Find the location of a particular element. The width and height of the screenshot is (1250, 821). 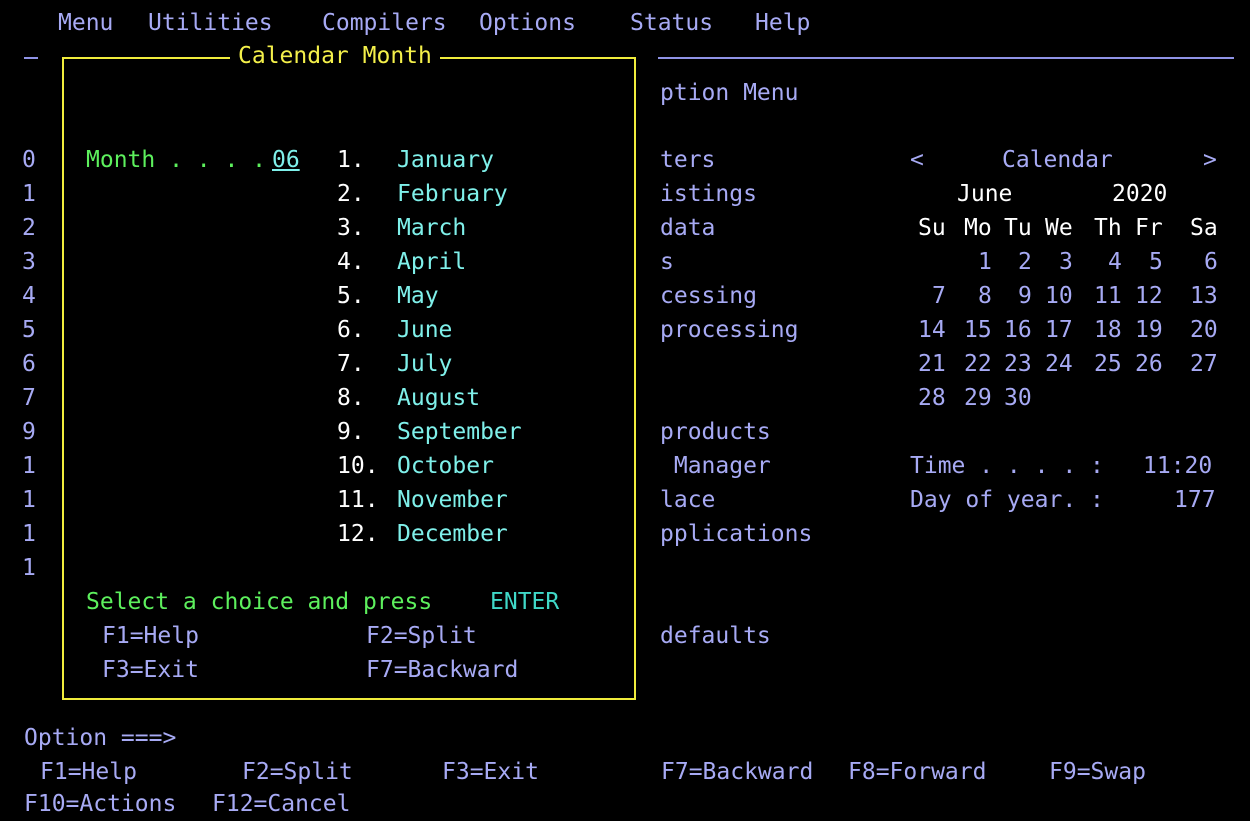

day-of-year-value: 177 is located at coordinates (1195, 500).